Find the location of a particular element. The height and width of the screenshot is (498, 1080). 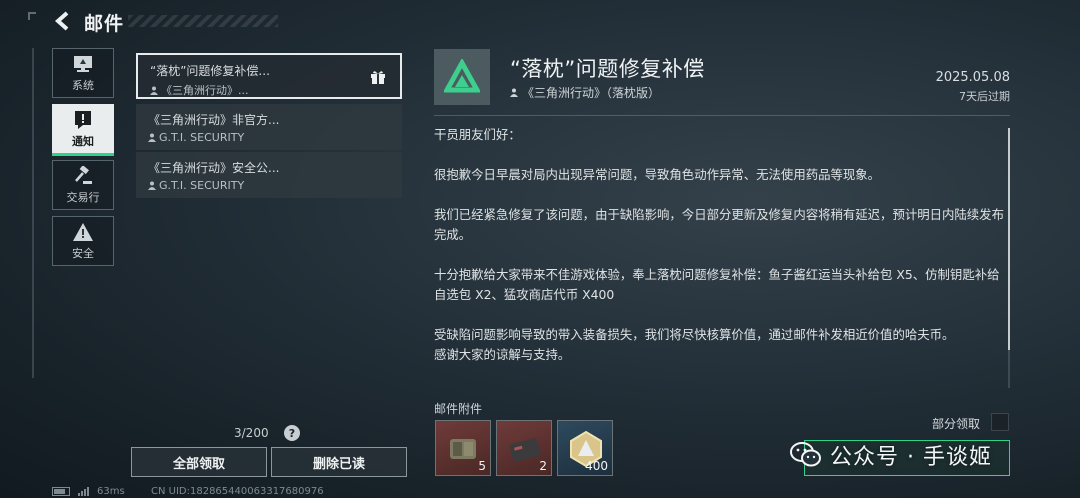

mail-date: 2025.05.08 is located at coordinates (972, 77).